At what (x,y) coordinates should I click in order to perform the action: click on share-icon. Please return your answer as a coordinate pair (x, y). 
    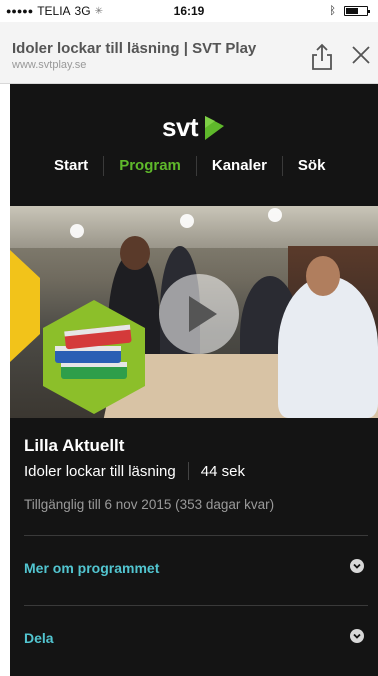
    Looking at the image, I should click on (322, 57).